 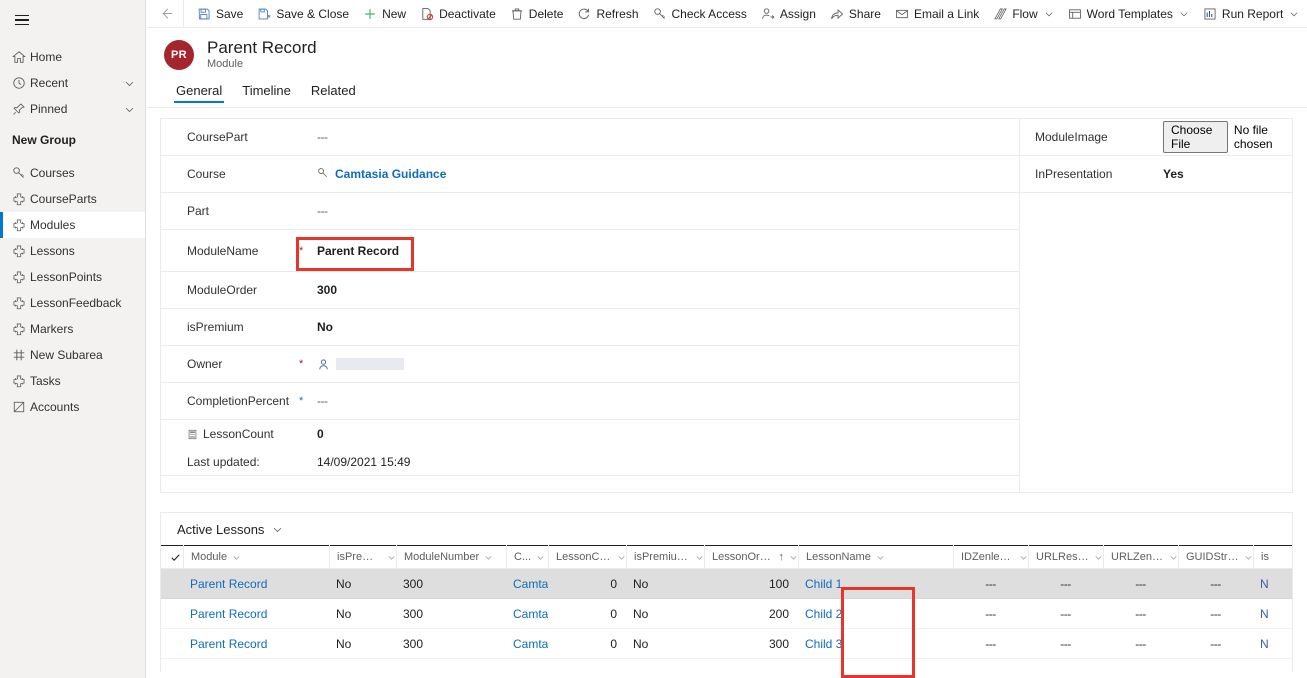 What do you see at coordinates (72, 381) in the screenshot?
I see `sidebar-item-tasks: Tasks` at bounding box center [72, 381].